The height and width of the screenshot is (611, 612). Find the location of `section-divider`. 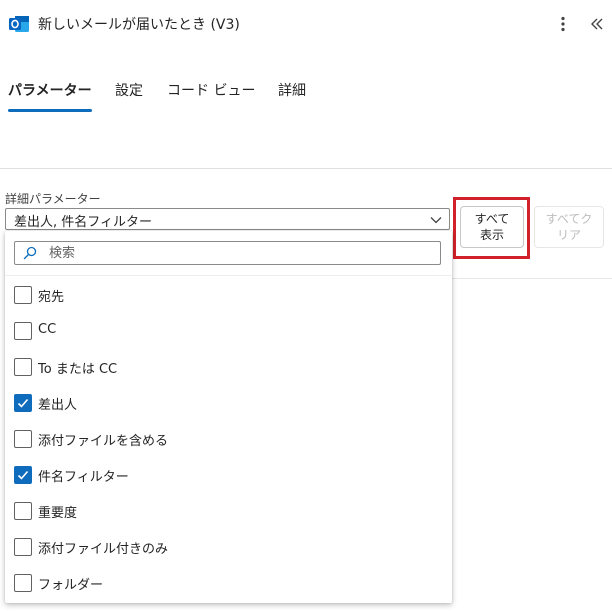

section-divider is located at coordinates (306, 168).